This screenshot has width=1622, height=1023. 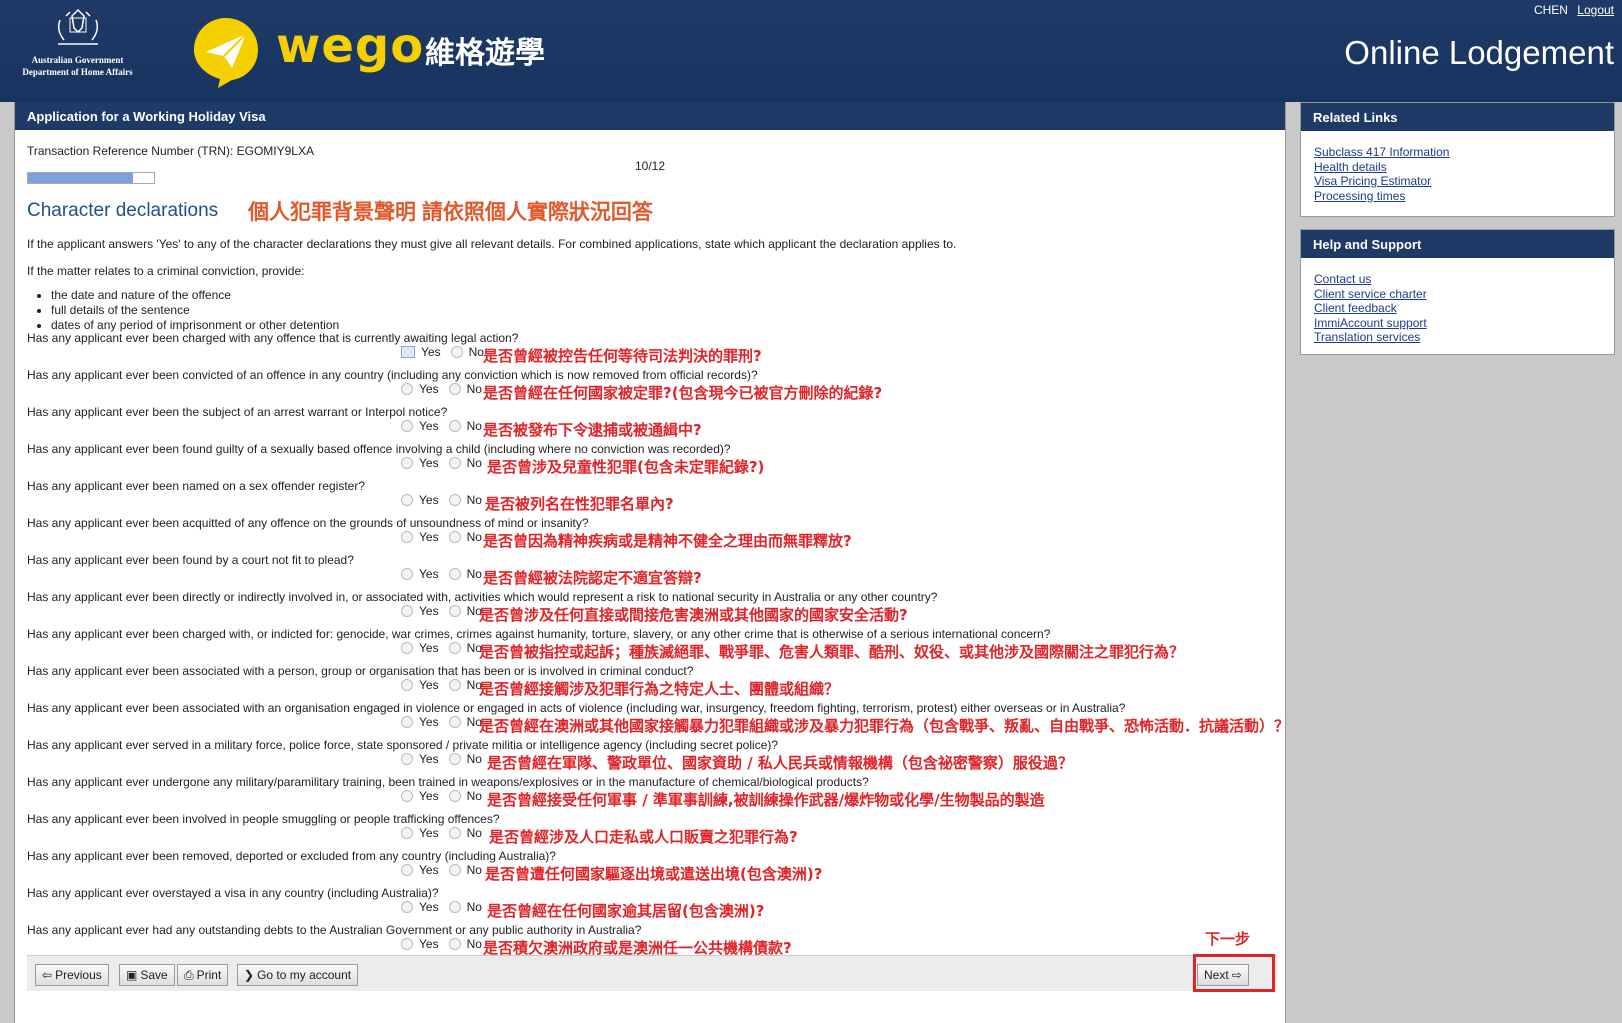 I want to click on link-translation-services: Translation services, so click(x=1367, y=337).